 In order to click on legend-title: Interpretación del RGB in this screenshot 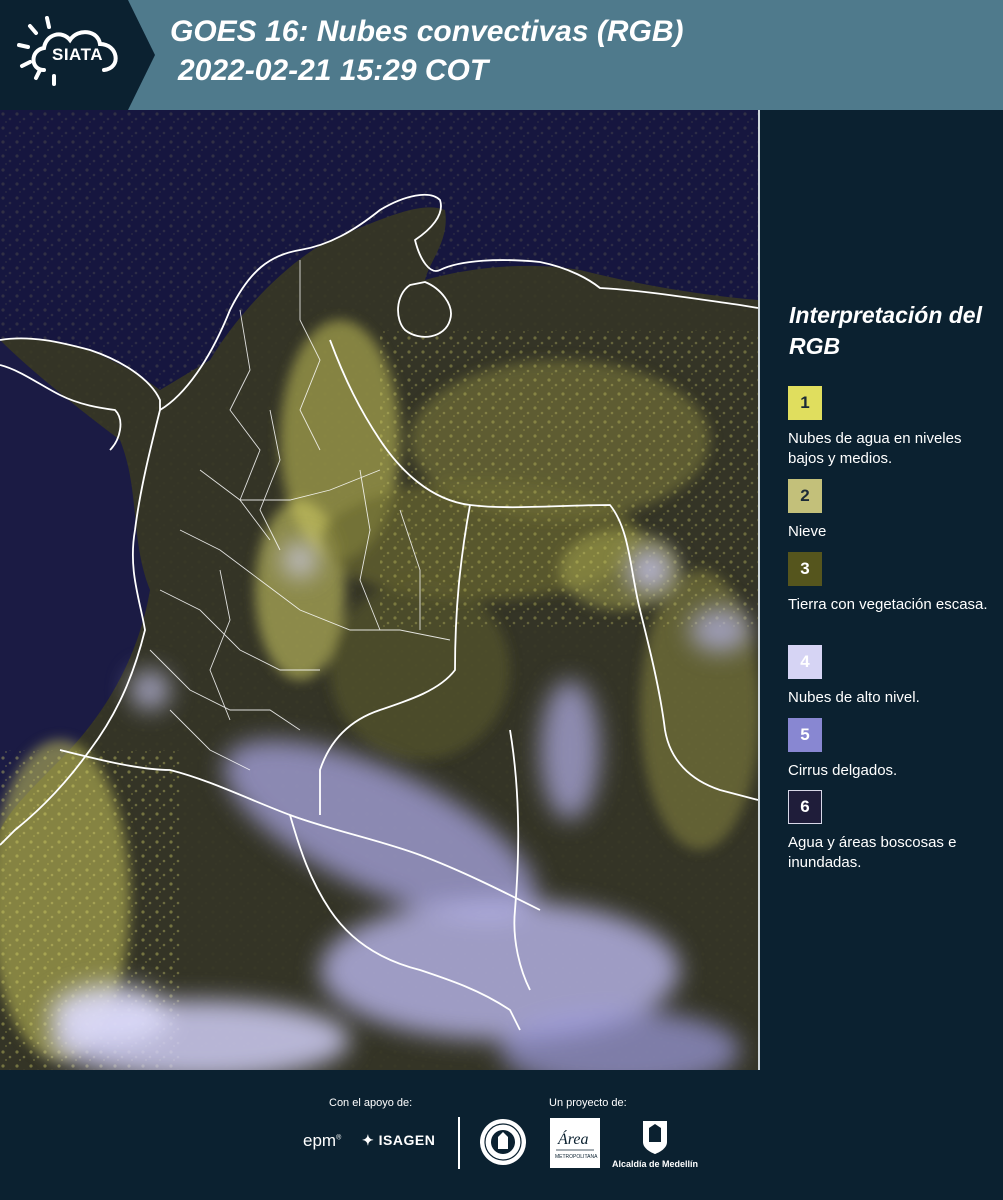, I will do `click(885, 330)`.